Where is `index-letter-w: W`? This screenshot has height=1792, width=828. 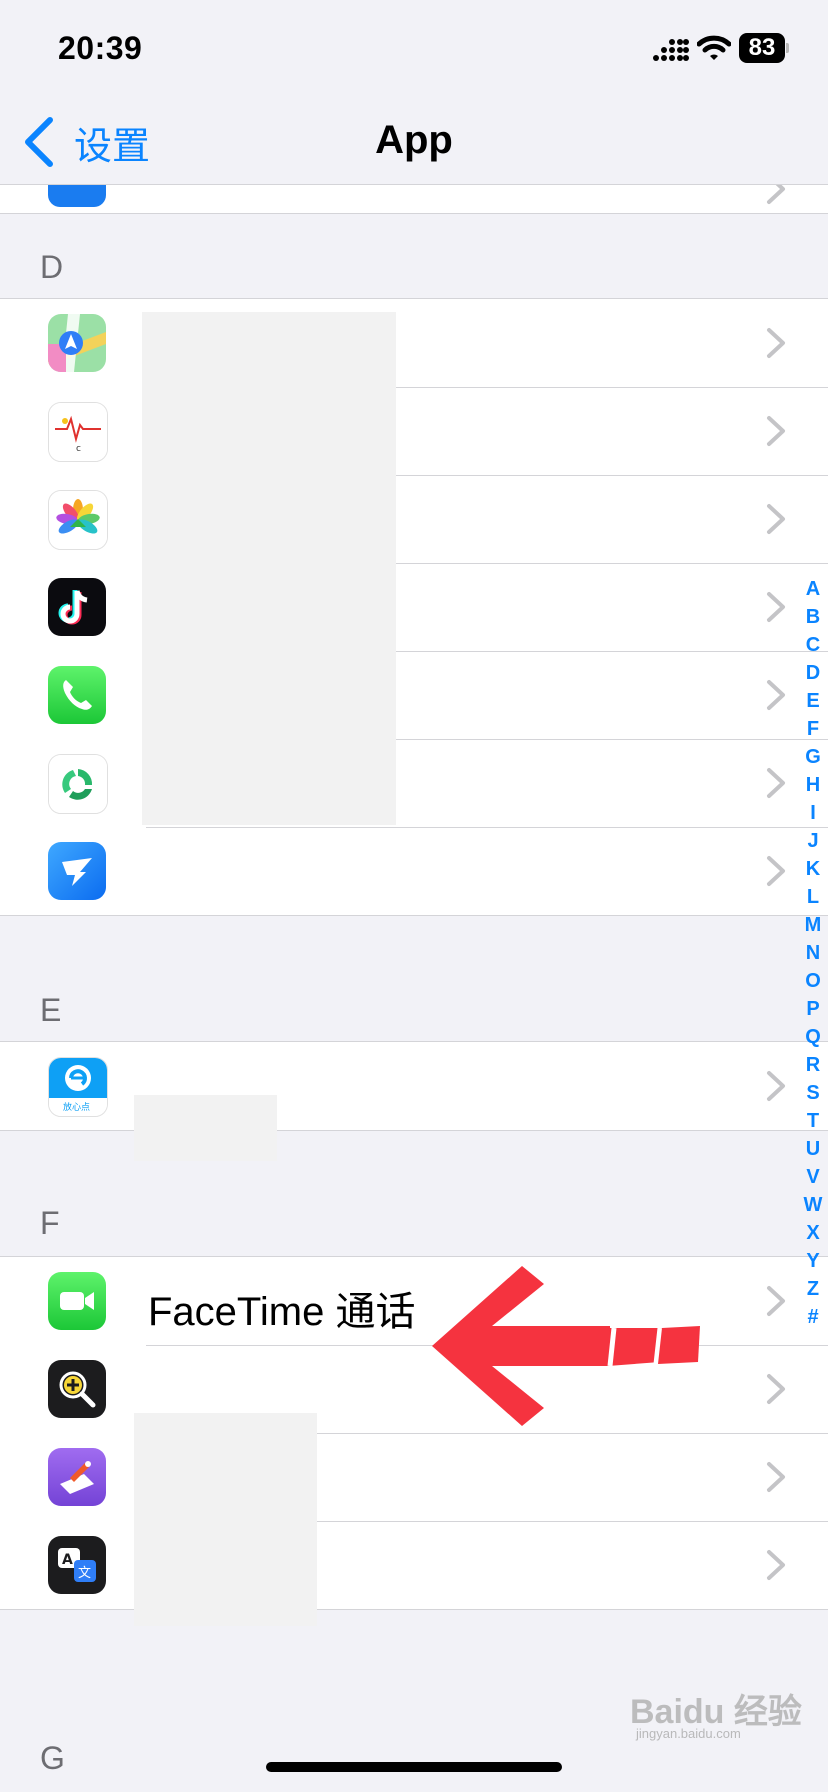
index-letter-w: W is located at coordinates (813, 1205).